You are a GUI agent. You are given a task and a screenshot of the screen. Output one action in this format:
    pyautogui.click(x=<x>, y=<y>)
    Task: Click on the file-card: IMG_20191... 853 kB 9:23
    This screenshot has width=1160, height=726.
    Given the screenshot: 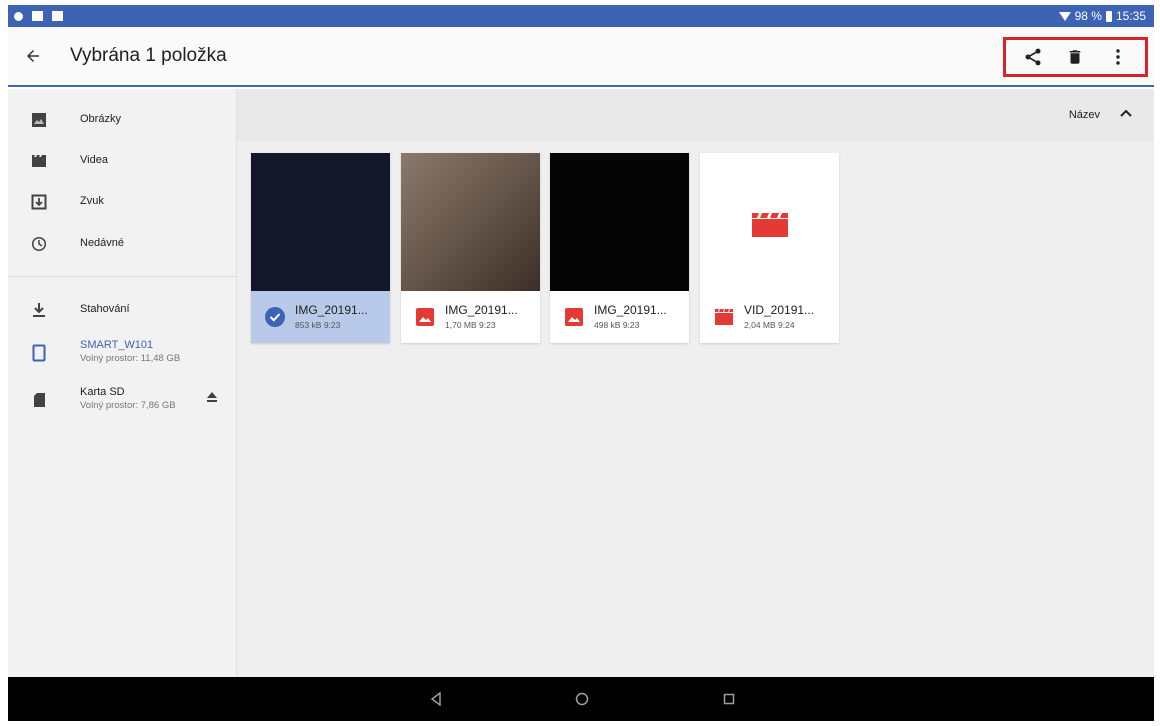 What is the action you would take?
    pyautogui.click(x=320, y=248)
    